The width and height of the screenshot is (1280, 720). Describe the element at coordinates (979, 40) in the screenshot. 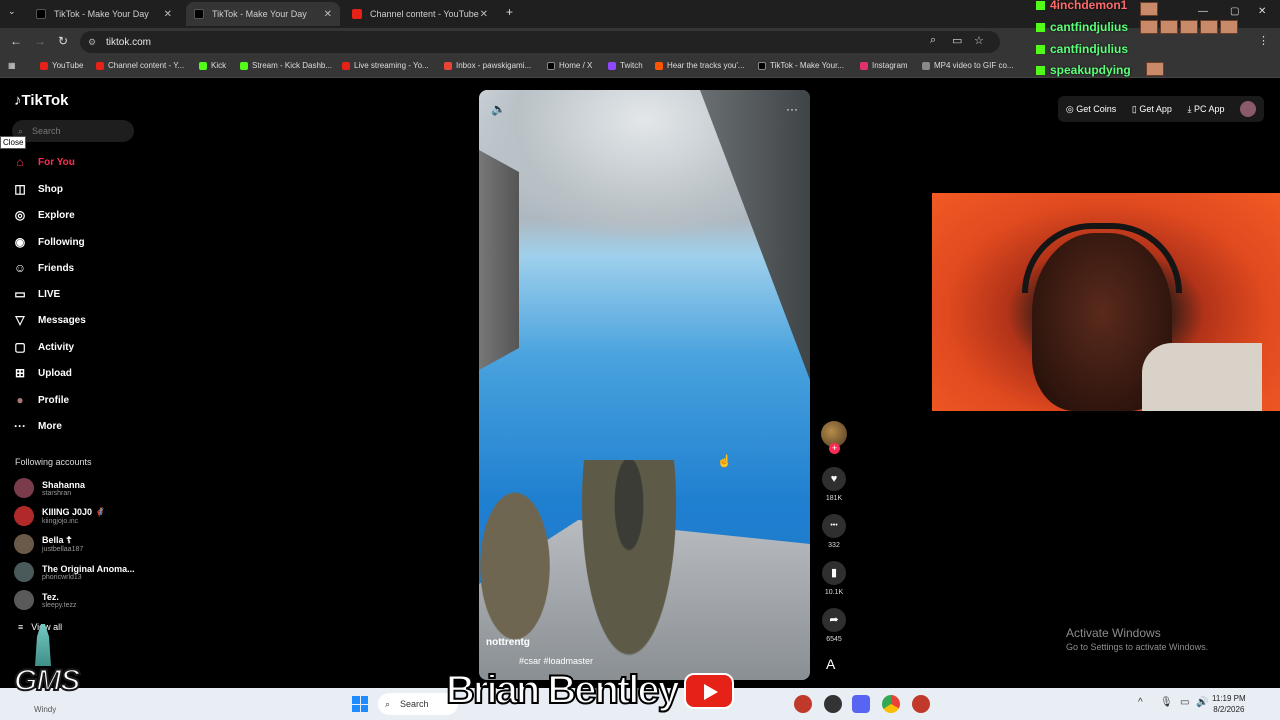

I see `bookmark-star-icon: ☆` at that location.